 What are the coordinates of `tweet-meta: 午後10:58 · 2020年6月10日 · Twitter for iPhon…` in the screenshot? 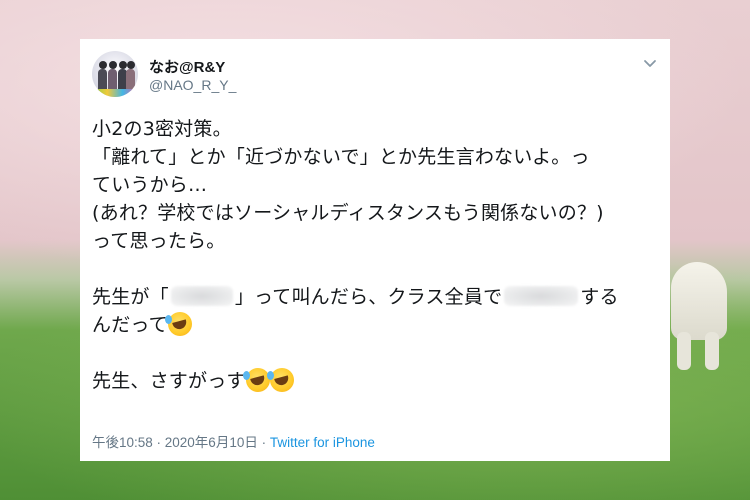 It's located at (233, 441).